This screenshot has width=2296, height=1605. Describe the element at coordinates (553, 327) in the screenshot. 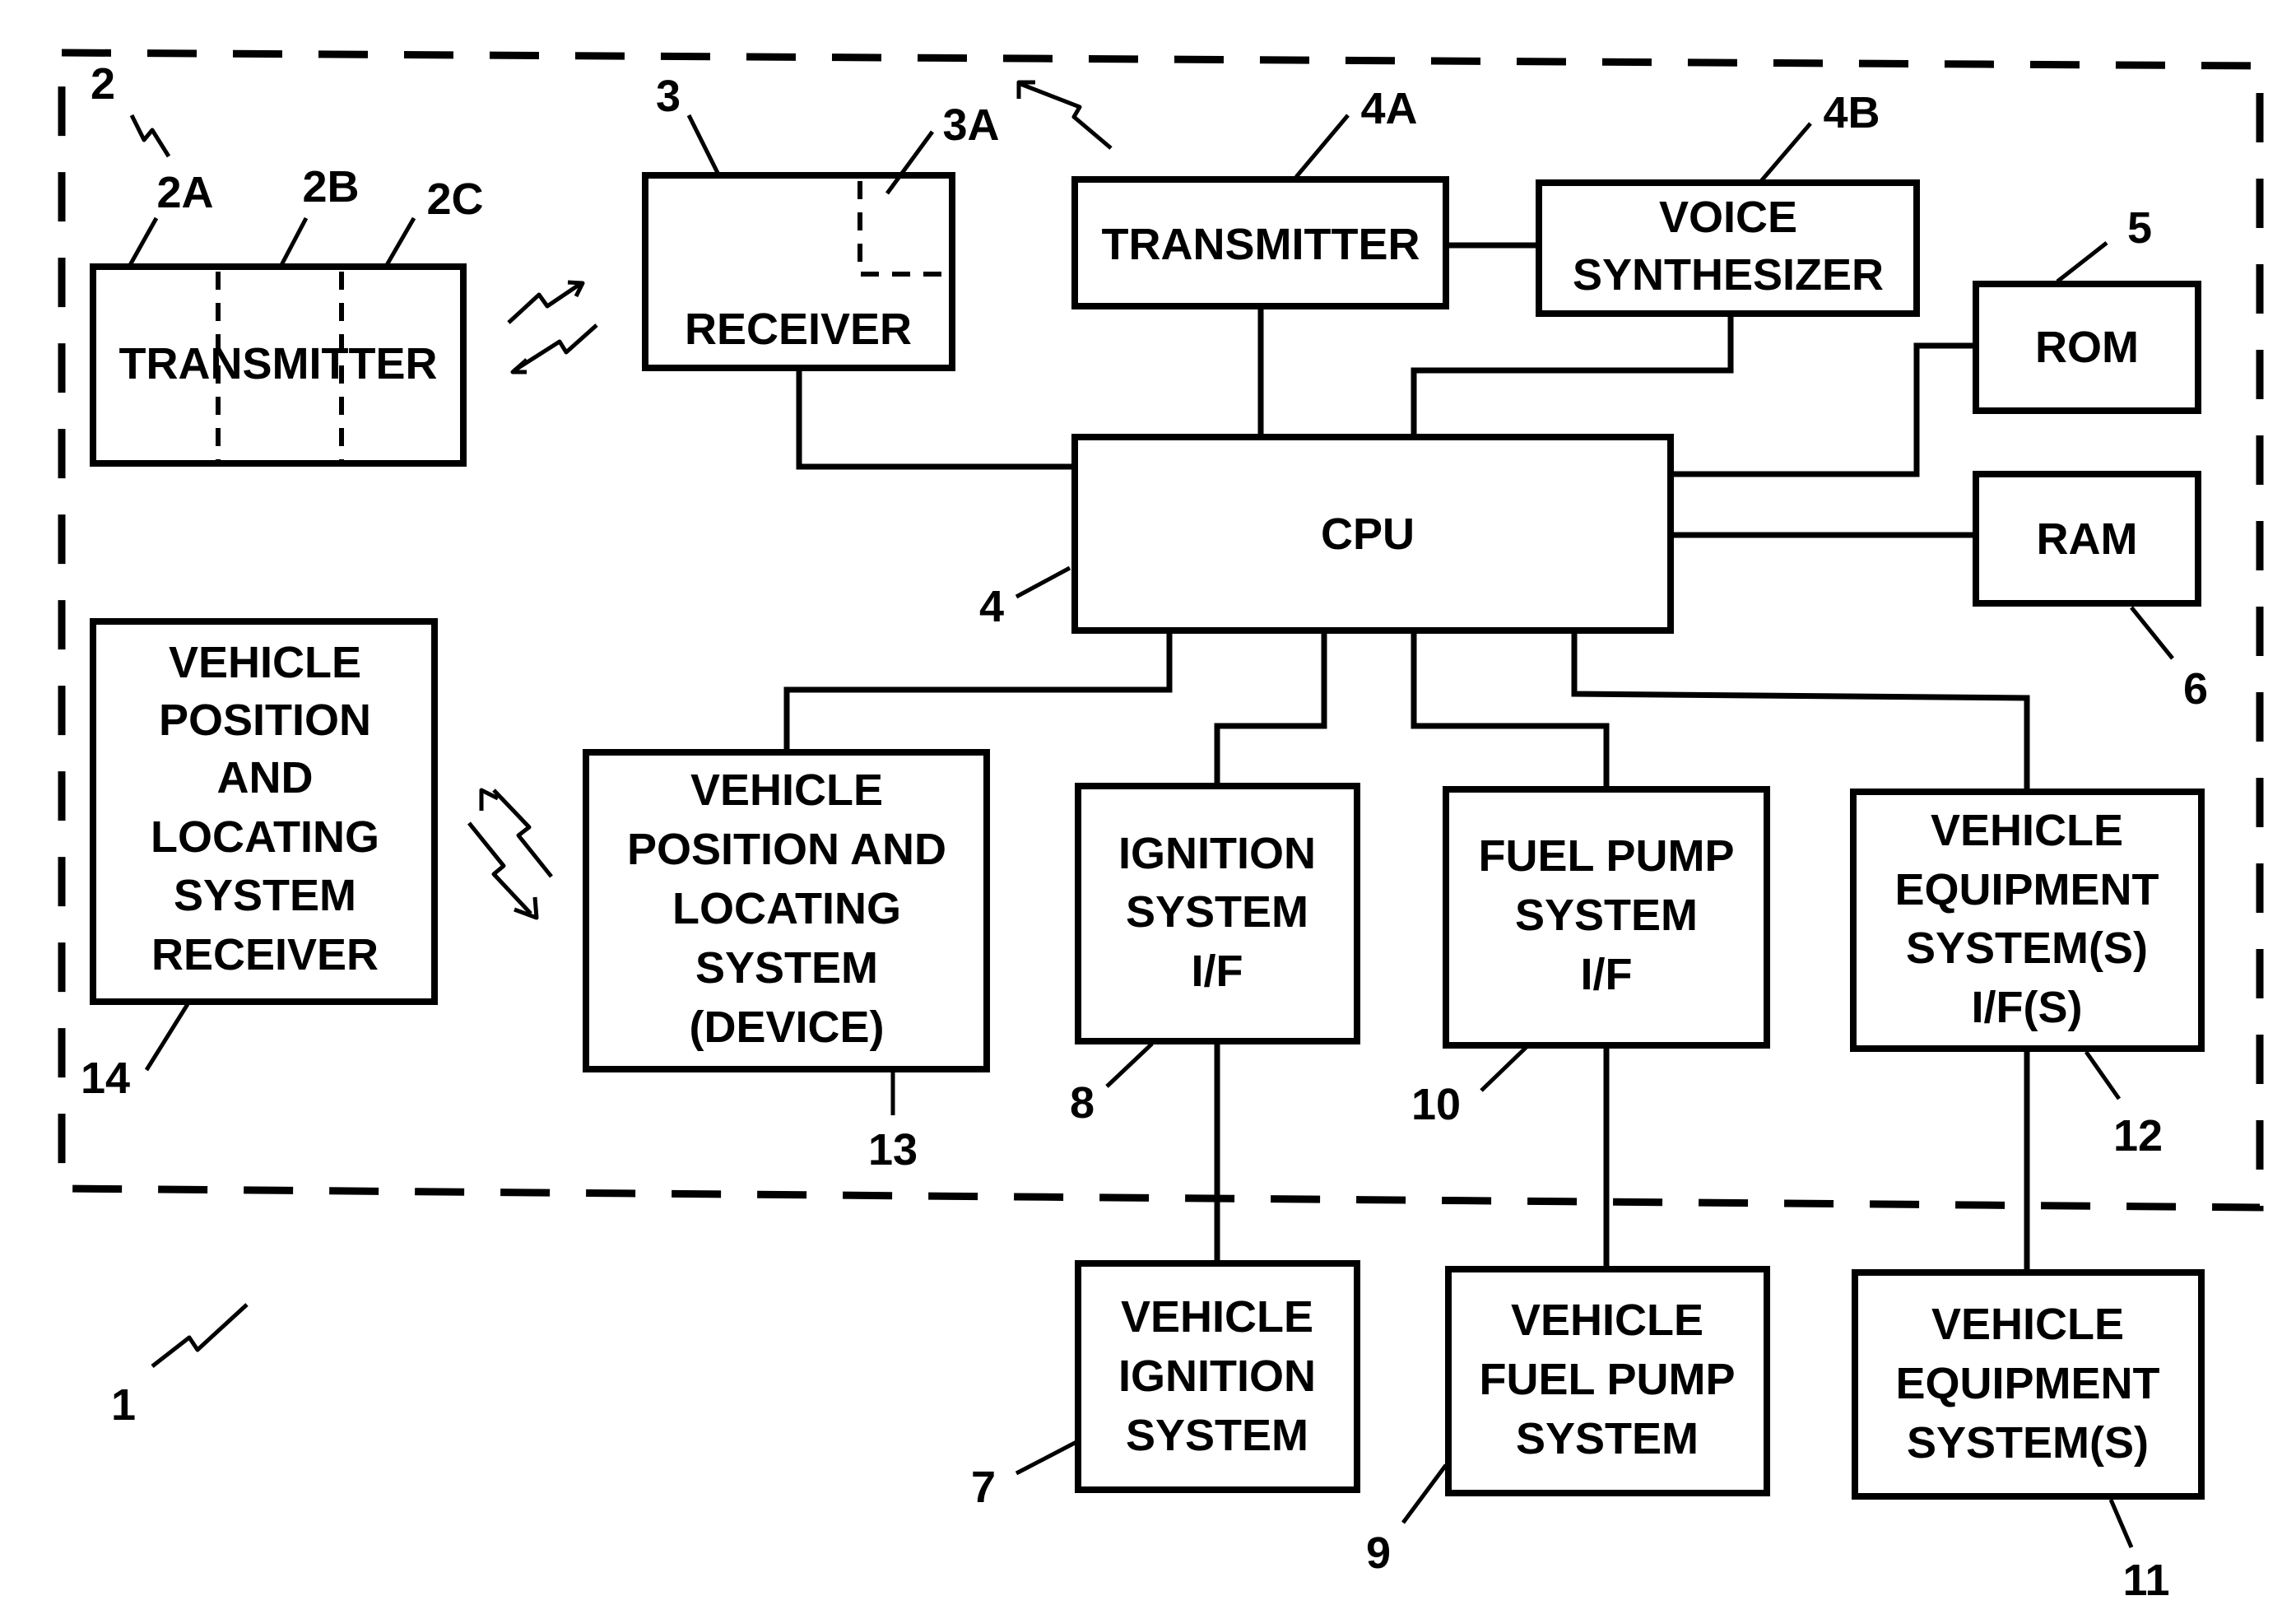

I see `wireless-link-icon` at that location.